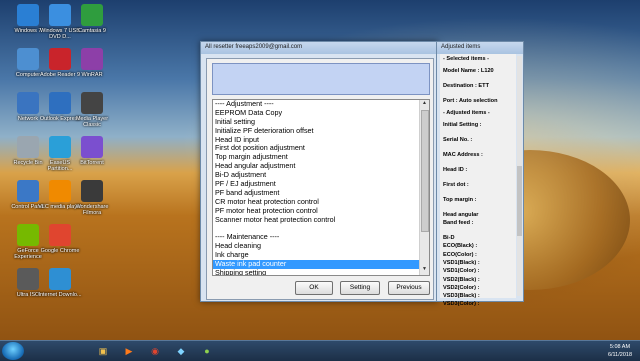  Describe the element at coordinates (458, 140) in the screenshot. I see `adjusted-item-row: Serial No. :` at that location.